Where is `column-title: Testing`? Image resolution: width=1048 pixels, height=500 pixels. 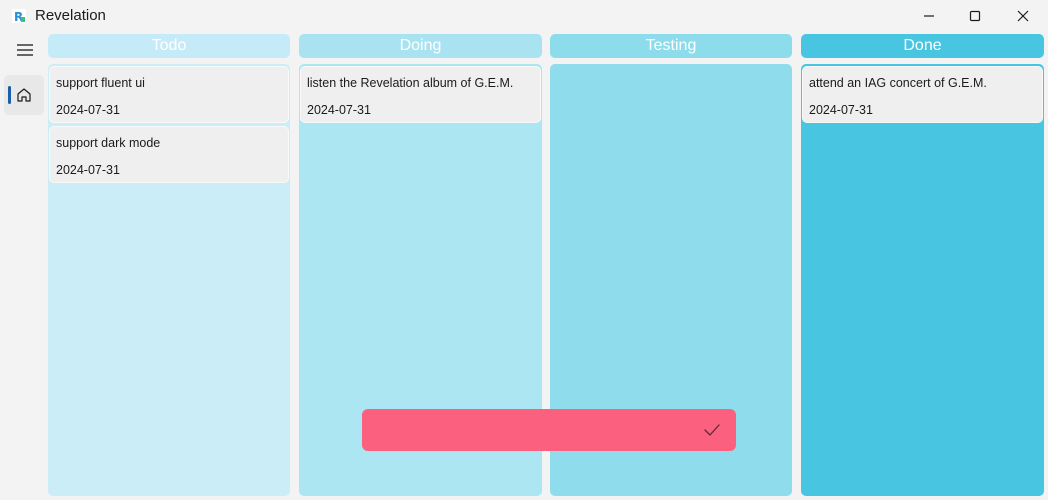 column-title: Testing is located at coordinates (671, 45).